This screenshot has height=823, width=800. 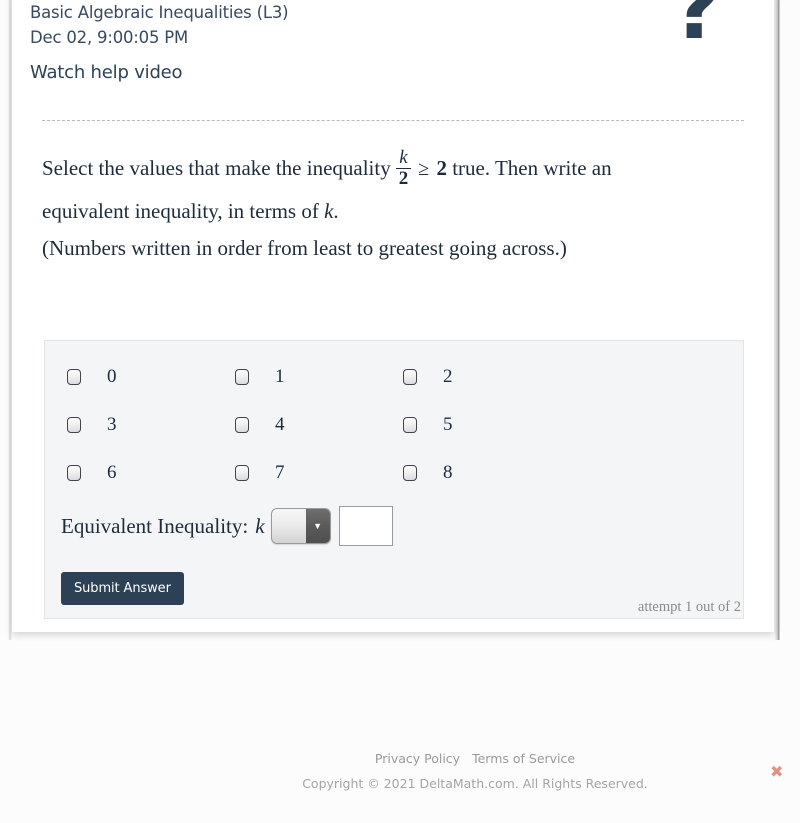 What do you see at coordinates (403, 157) in the screenshot?
I see `fraction-numerator: k` at bounding box center [403, 157].